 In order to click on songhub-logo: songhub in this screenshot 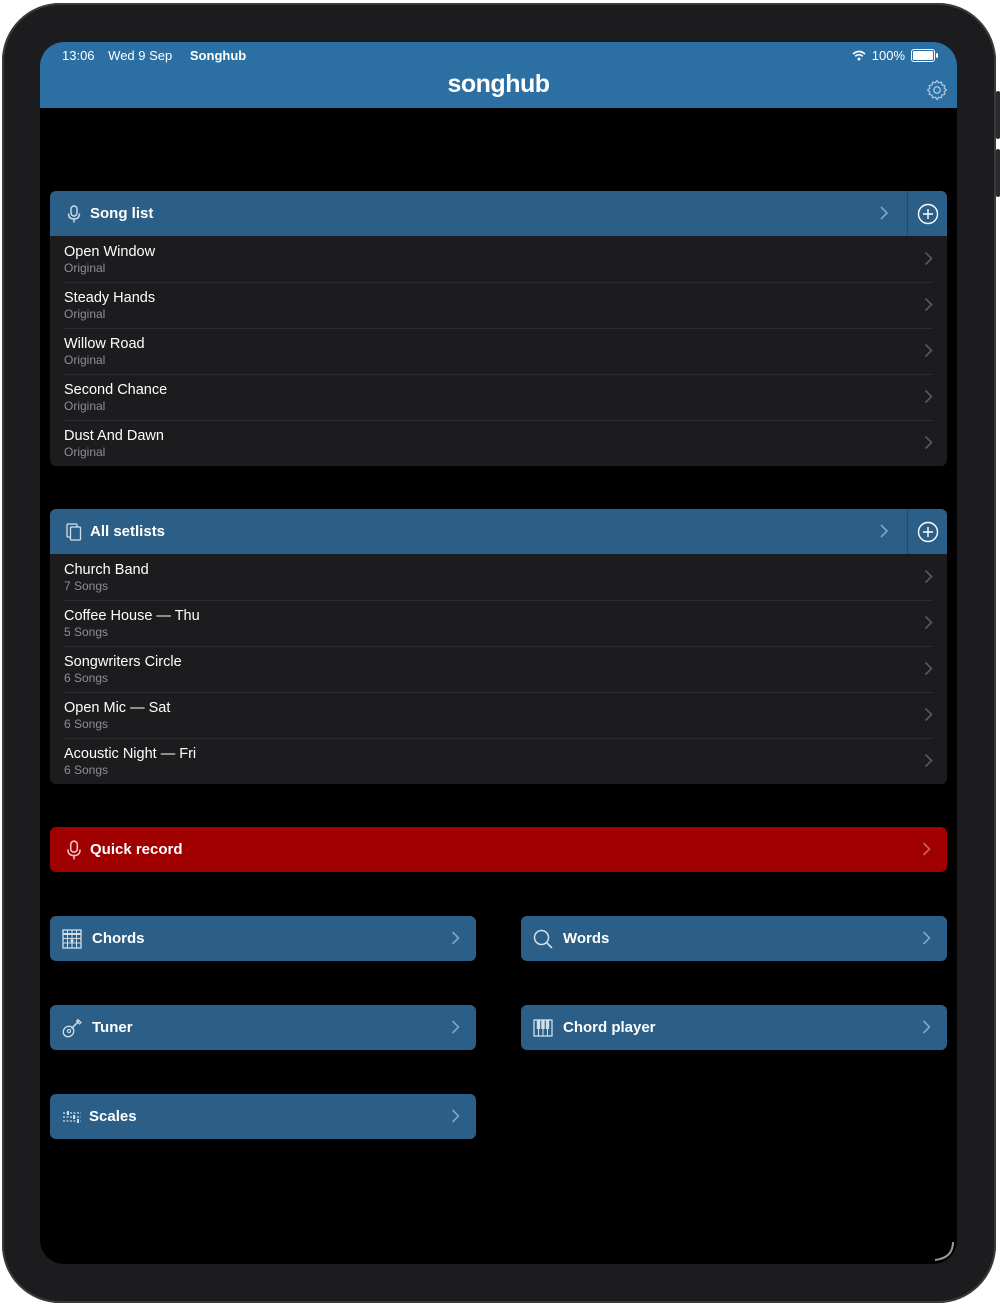, I will do `click(498, 84)`.